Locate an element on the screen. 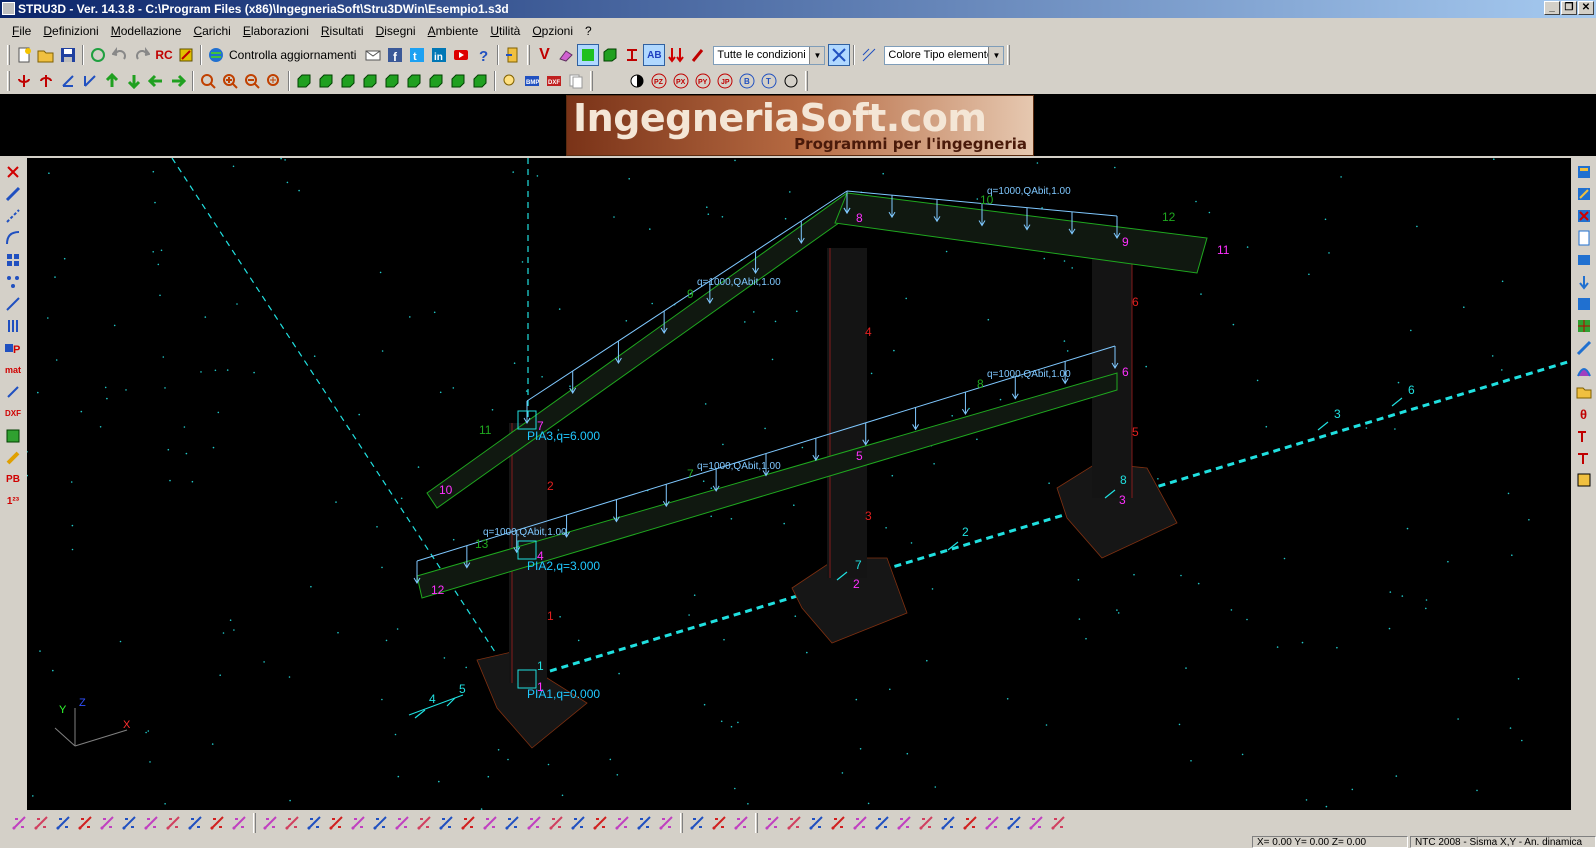 This screenshot has width=1596, height=848. axes-view-2-icon is located at coordinates (90, 81).